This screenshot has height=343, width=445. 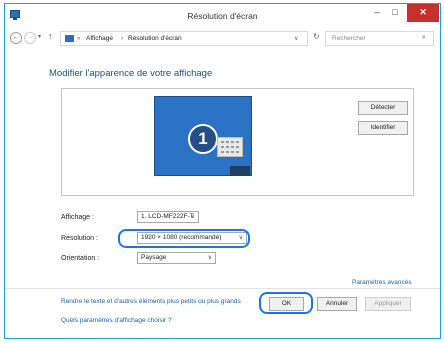 I want to click on orientation-chevron-icon: ∨, so click(x=209, y=258).